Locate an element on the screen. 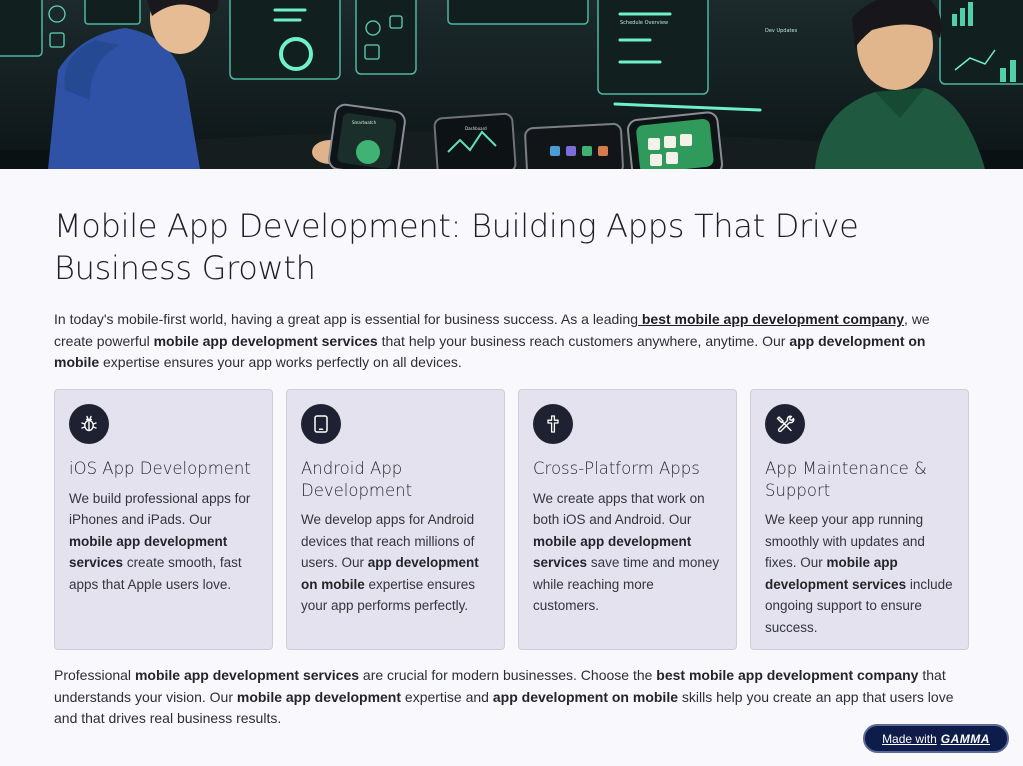  cross-icon is located at coordinates (553, 424).